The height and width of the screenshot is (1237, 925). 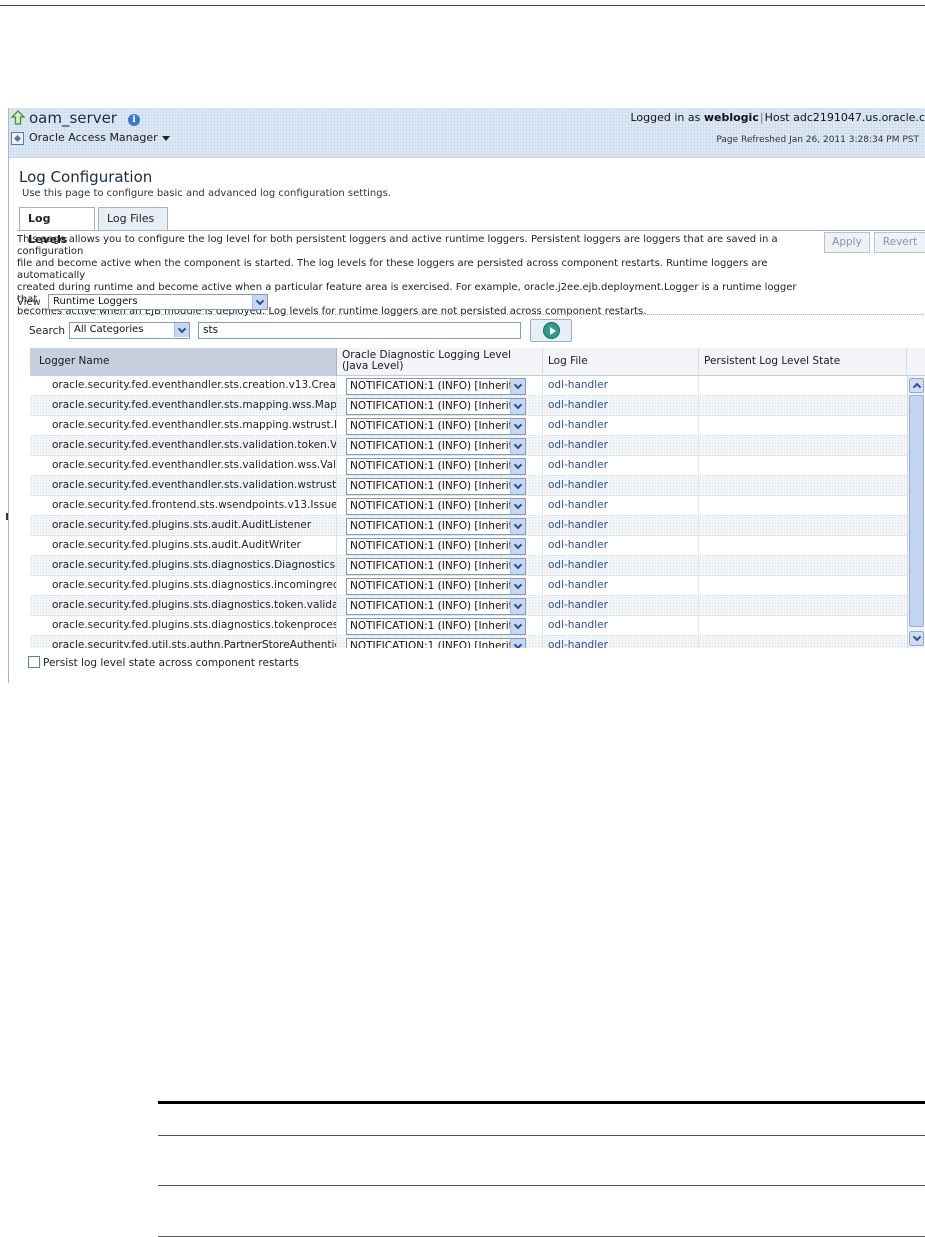 I want to click on apply-button: Apply, so click(x=847, y=242).